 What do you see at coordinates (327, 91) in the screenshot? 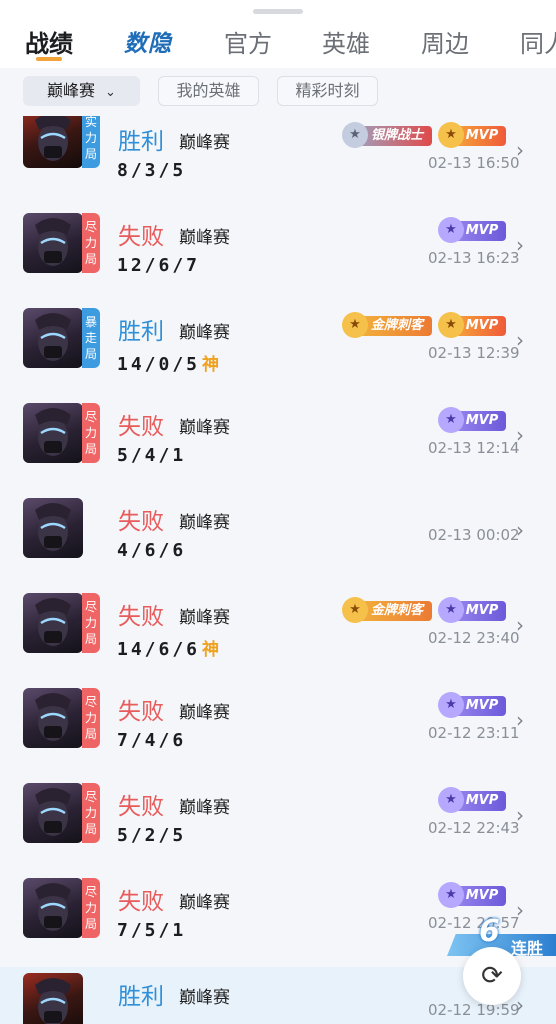
I see `highlights-filter: 精彩时刻` at bounding box center [327, 91].